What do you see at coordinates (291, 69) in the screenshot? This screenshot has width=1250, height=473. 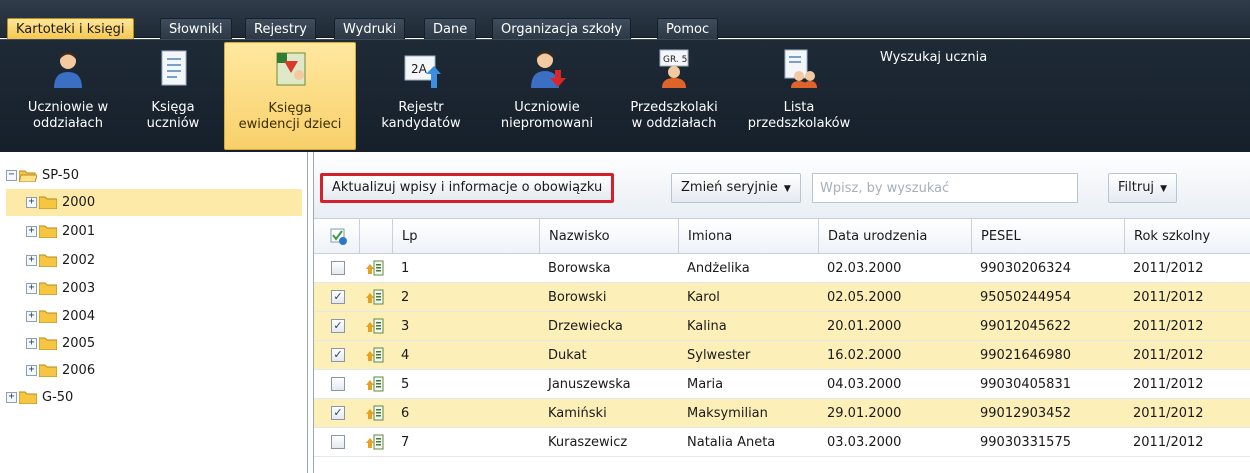 I see `children-register-icon` at bounding box center [291, 69].